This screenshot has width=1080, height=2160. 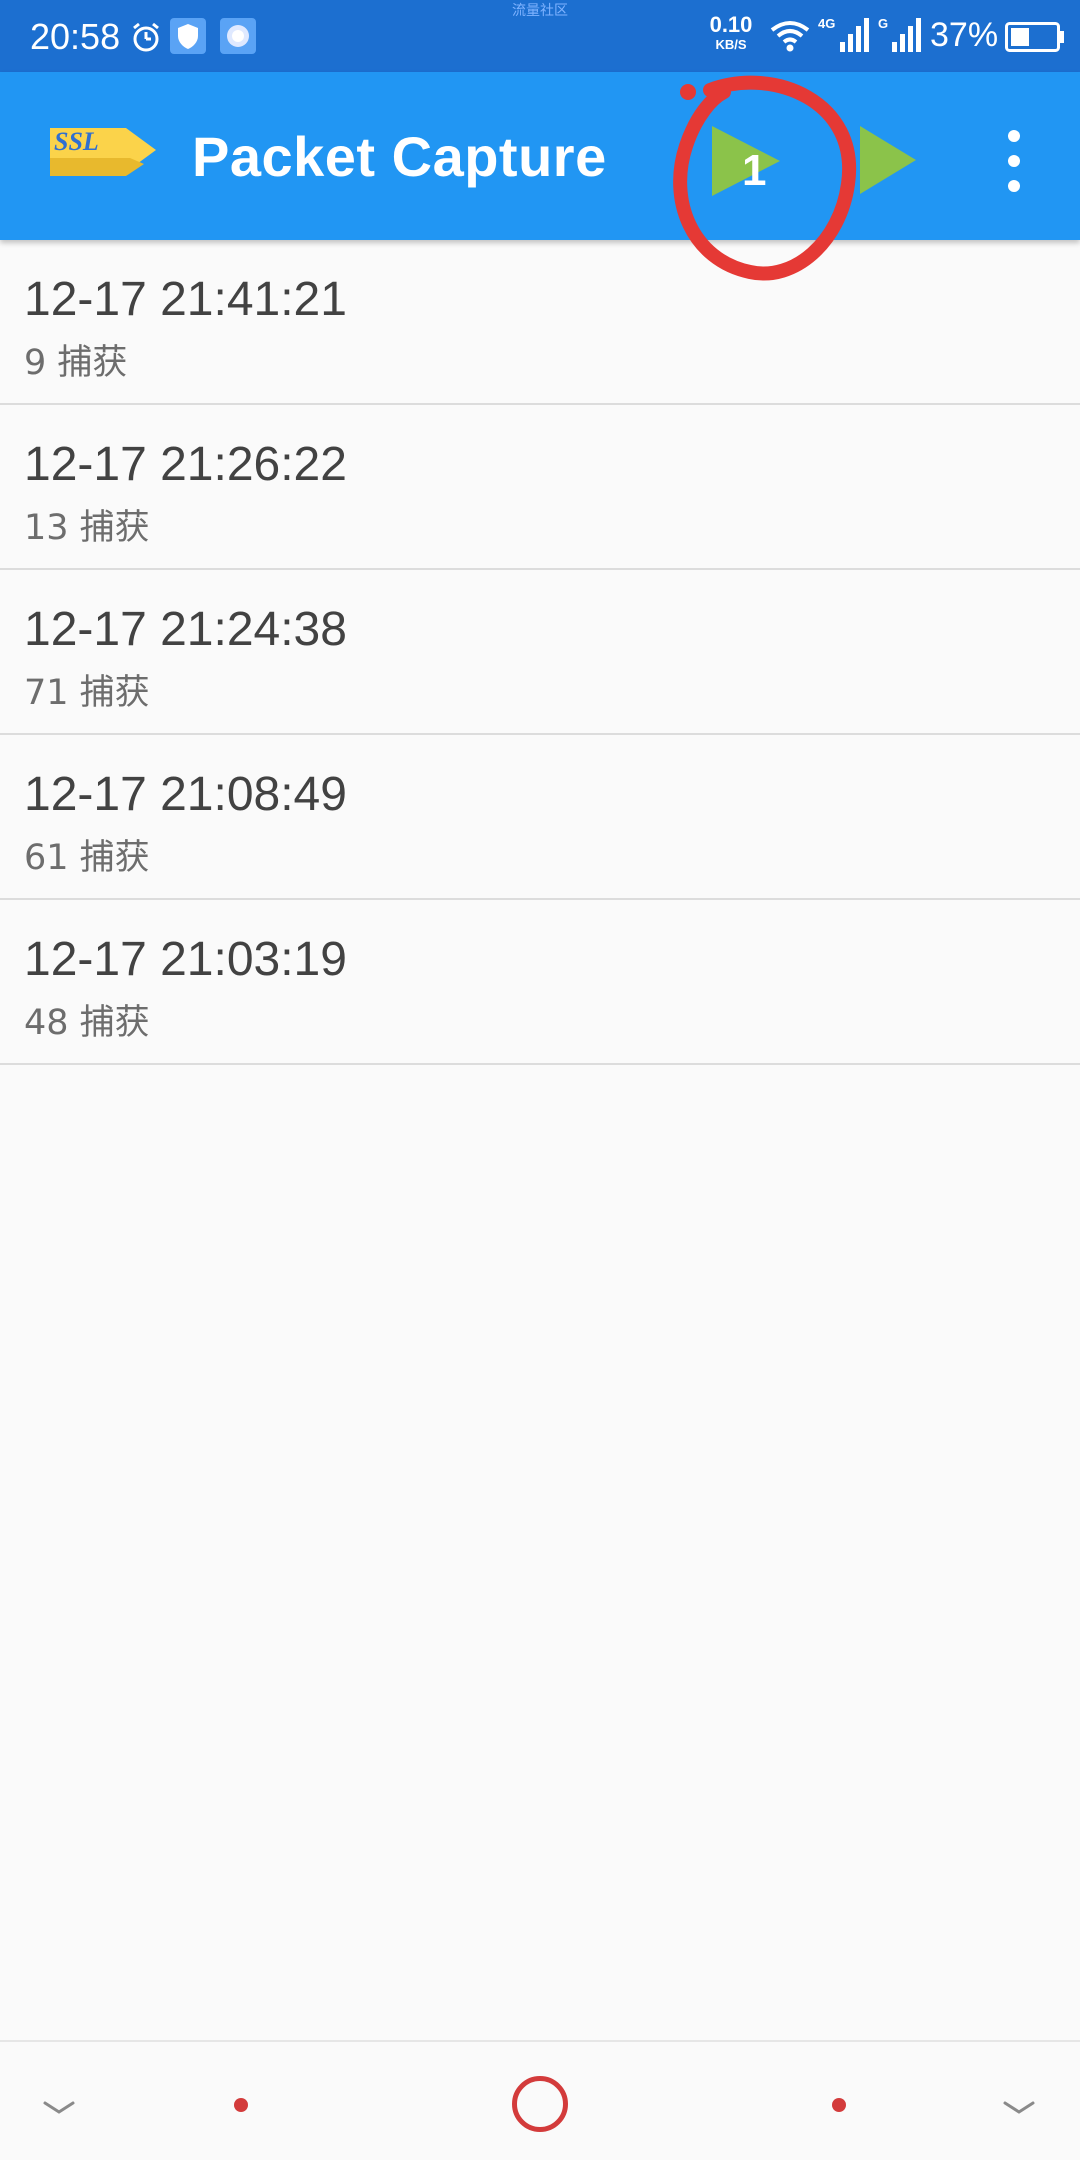 What do you see at coordinates (76, 363) in the screenshot?
I see `capture-count: 9 捕获` at bounding box center [76, 363].